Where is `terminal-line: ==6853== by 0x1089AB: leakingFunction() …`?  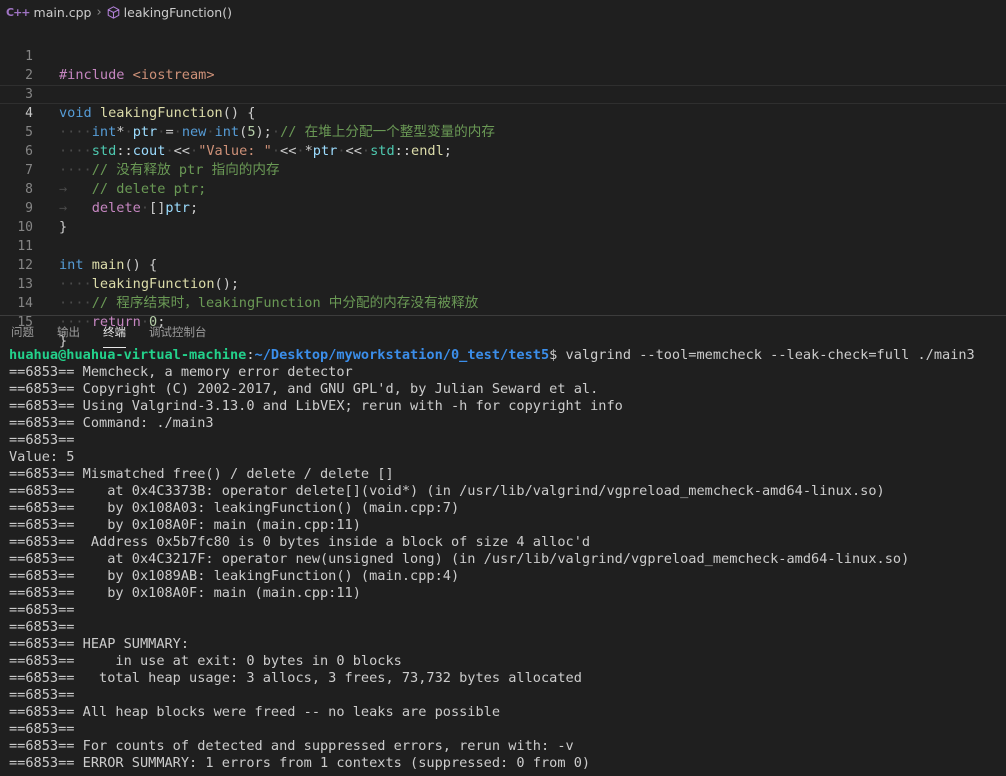 terminal-line: ==6853== by 0x1089AB: leakingFunction() … is located at coordinates (234, 576).